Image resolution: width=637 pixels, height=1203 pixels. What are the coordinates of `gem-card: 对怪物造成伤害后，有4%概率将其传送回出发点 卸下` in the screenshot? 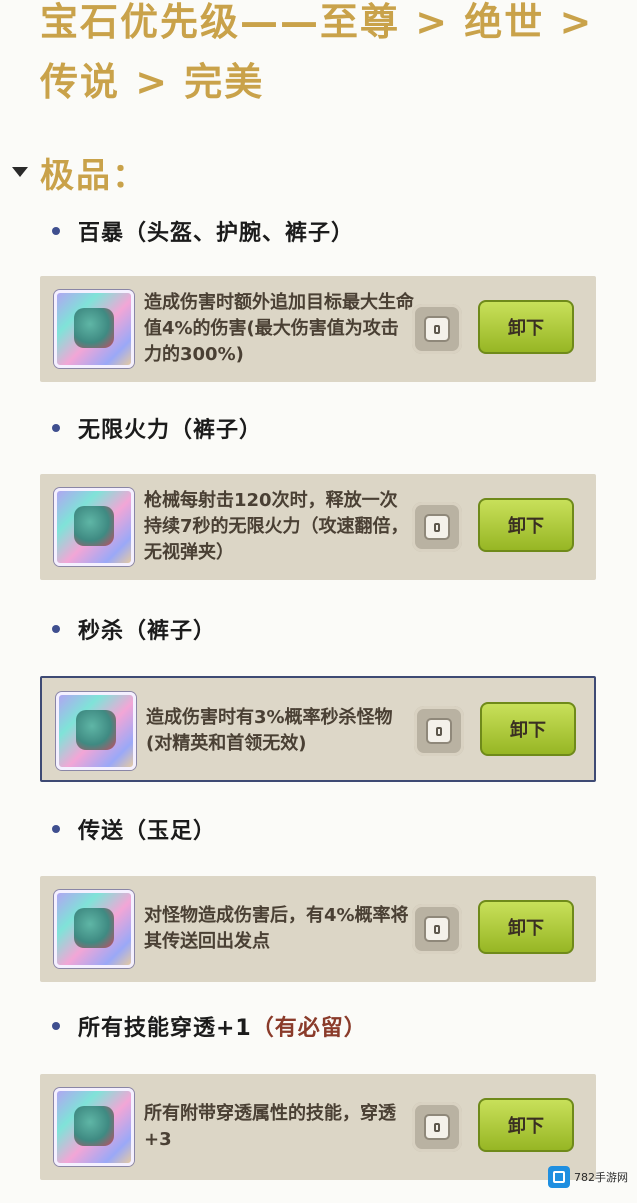 It's located at (318, 929).